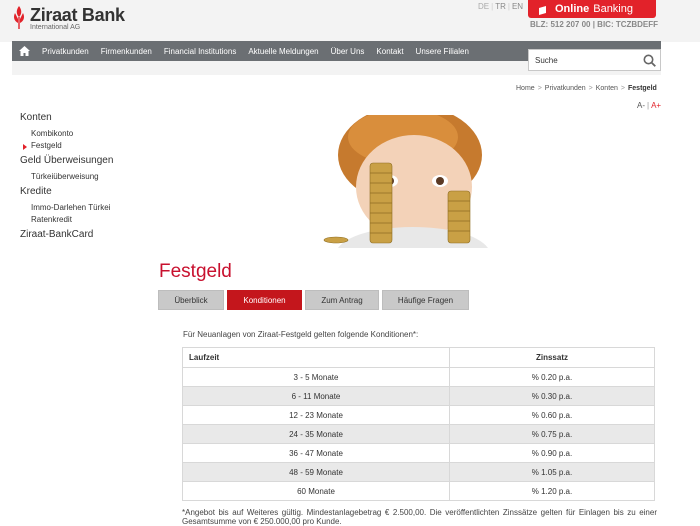 This screenshot has width=700, height=526. What do you see at coordinates (85, 133) in the screenshot?
I see `sidebar-item-kombikonto: Kombikonto` at bounding box center [85, 133].